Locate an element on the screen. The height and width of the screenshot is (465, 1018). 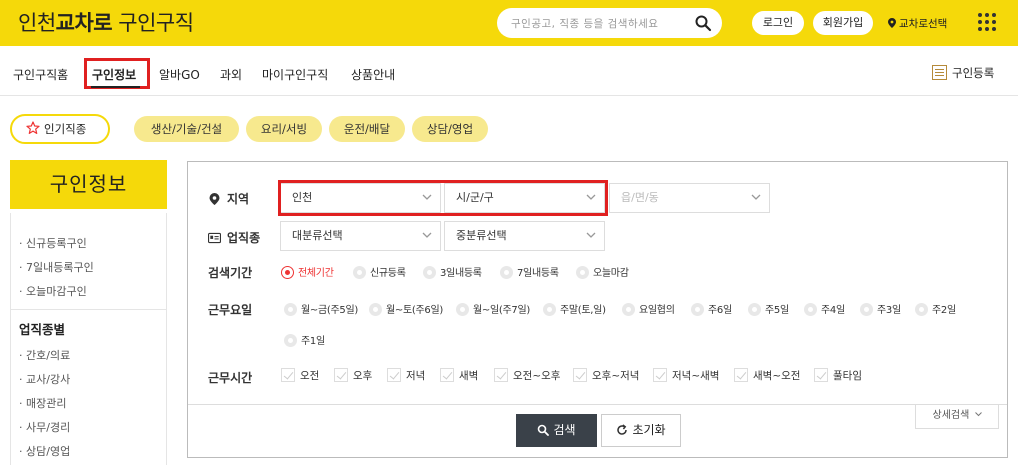
nav-alba-go: 알바GO is located at coordinates (179, 74).